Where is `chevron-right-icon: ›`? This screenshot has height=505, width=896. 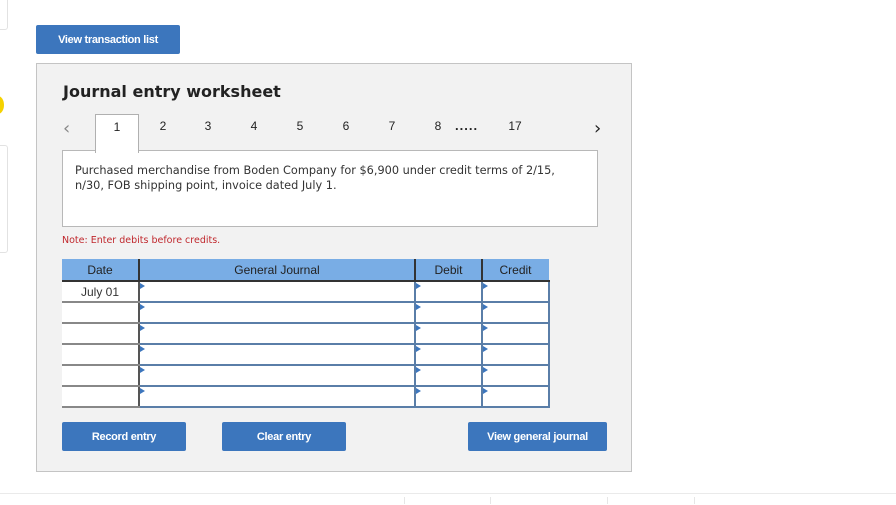 chevron-right-icon: › is located at coordinates (597, 128).